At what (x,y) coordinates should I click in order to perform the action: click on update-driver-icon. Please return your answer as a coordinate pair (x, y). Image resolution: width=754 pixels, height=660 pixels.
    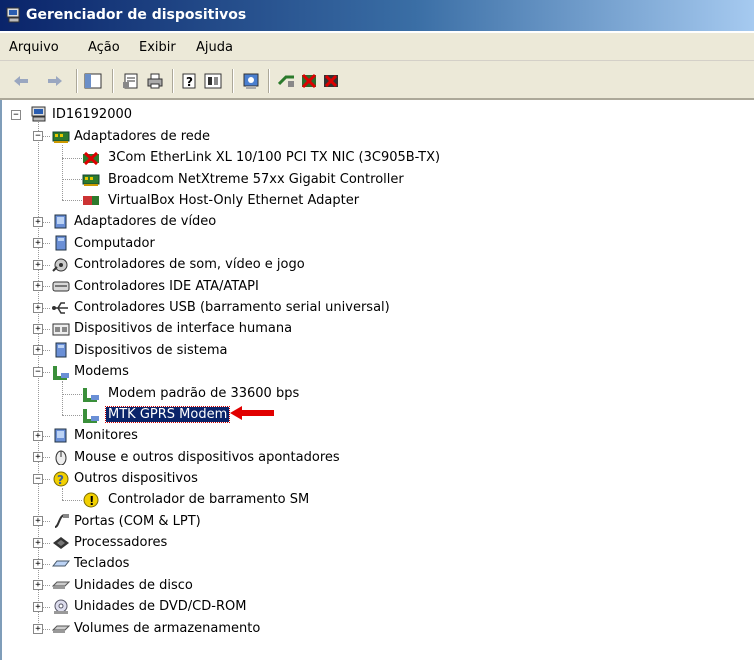
    Looking at the image, I should click on (287, 81).